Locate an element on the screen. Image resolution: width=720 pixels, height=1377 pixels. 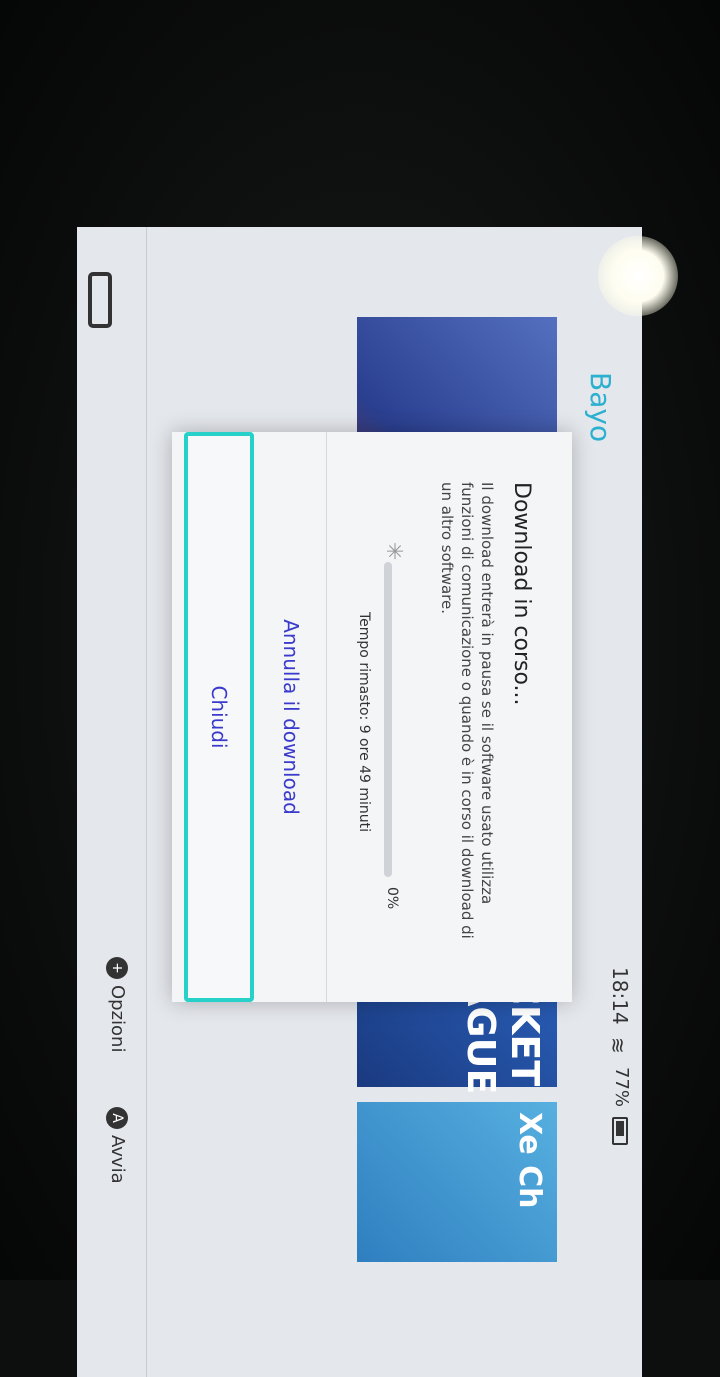
options-label: Opzioni is located at coordinates (117, 1019).